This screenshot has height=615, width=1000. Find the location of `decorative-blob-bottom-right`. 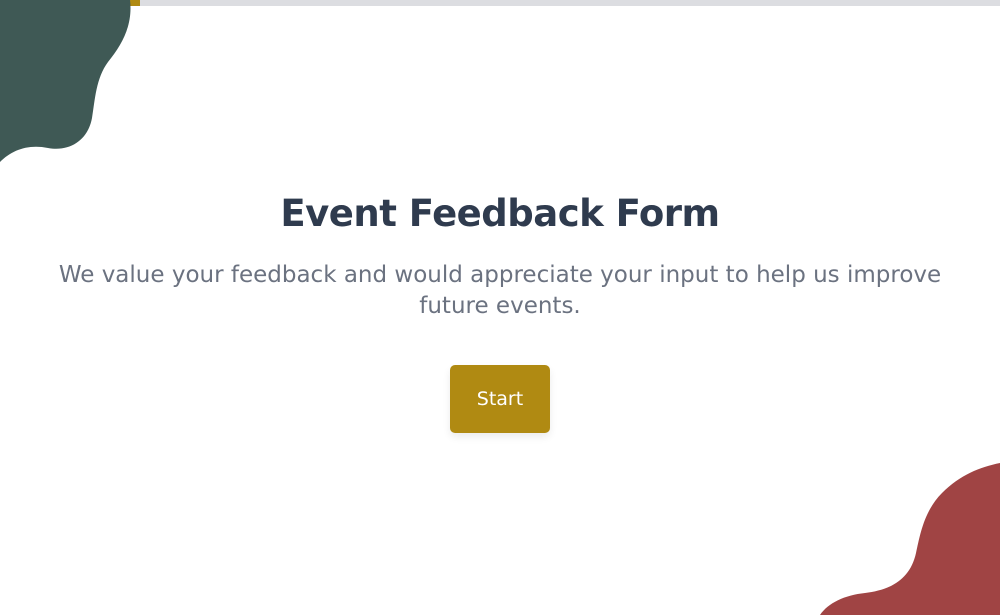

decorative-blob-bottom-right is located at coordinates (910, 539).